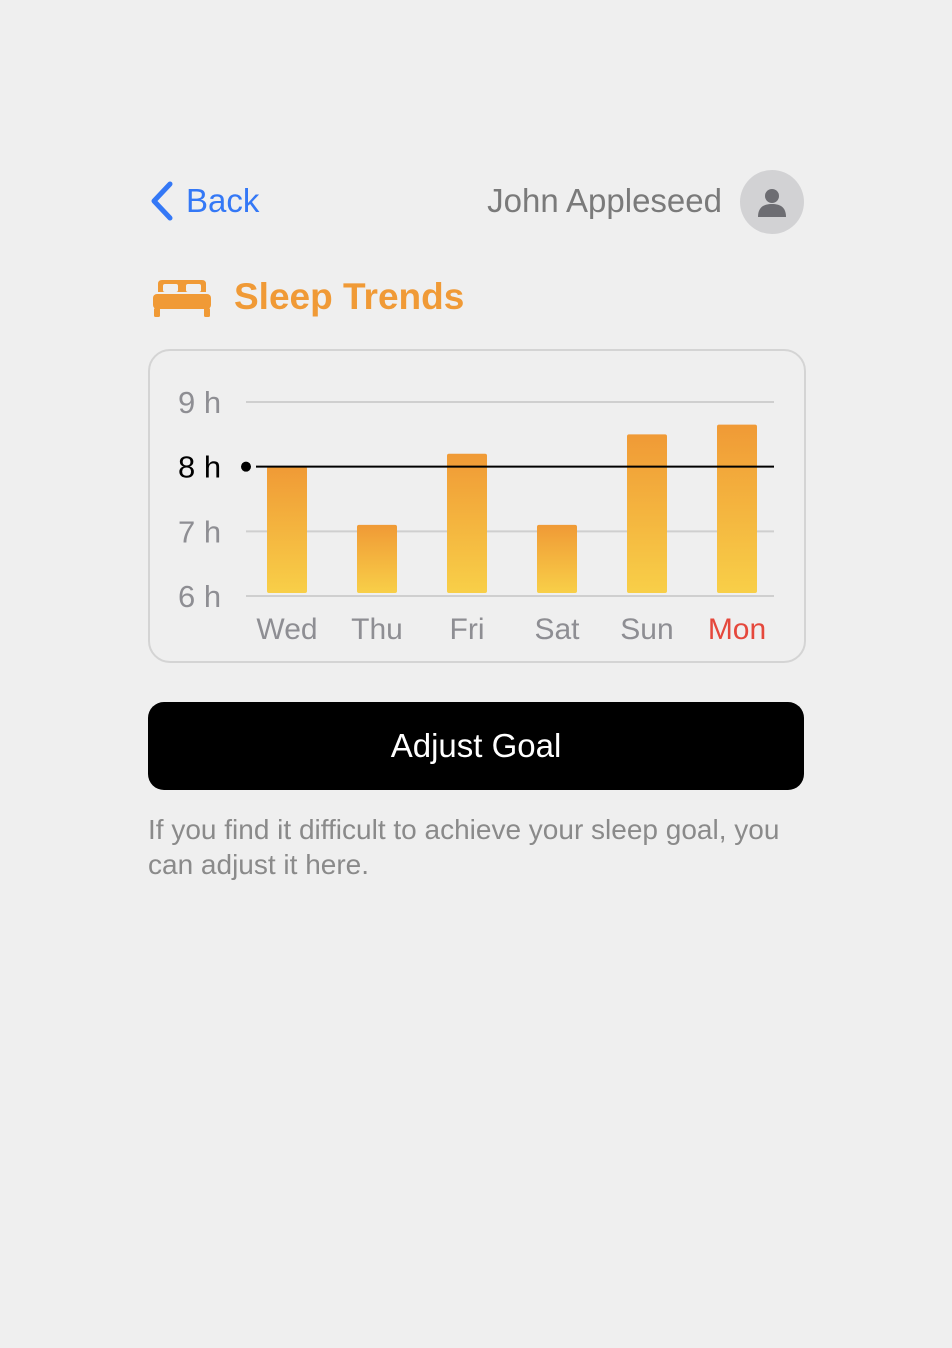 The width and height of the screenshot is (952, 1348). What do you see at coordinates (557, 558) in the screenshot?
I see `bar-sat` at bounding box center [557, 558].